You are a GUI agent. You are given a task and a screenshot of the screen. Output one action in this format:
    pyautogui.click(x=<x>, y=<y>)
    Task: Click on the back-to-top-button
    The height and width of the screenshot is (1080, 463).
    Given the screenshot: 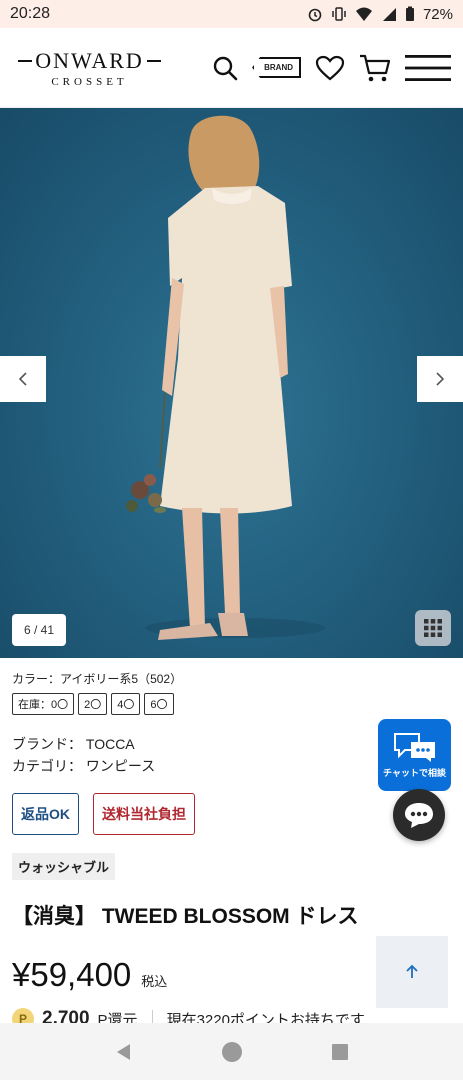 What is the action you would take?
    pyautogui.click(x=412, y=972)
    